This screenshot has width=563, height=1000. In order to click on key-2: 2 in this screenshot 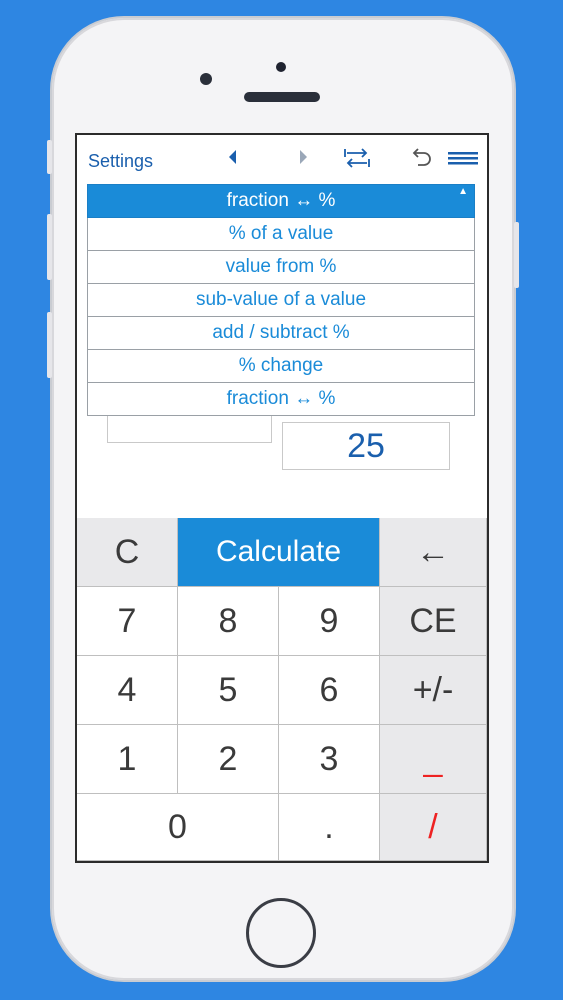, I will do `click(228, 759)`.